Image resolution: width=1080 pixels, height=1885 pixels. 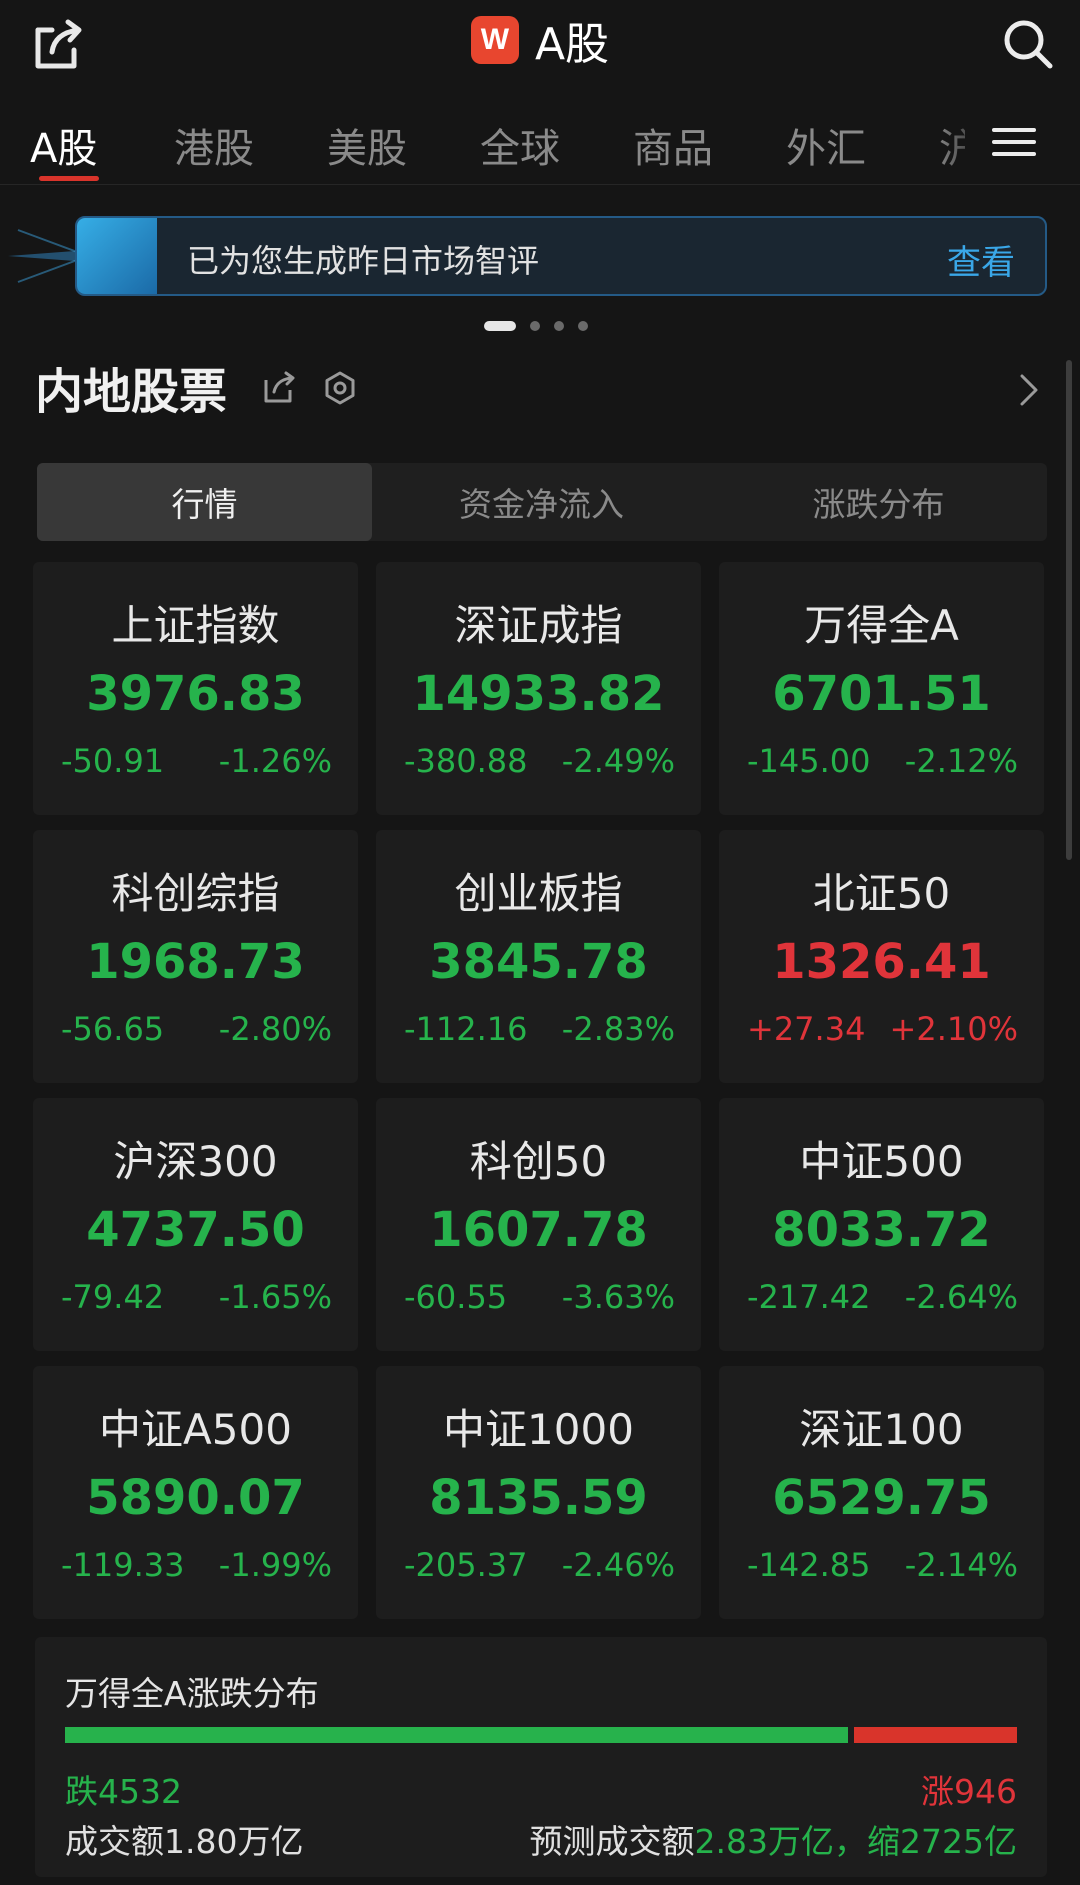 What do you see at coordinates (123, 1791) in the screenshot?
I see `fall-count: 跌4532` at bounding box center [123, 1791].